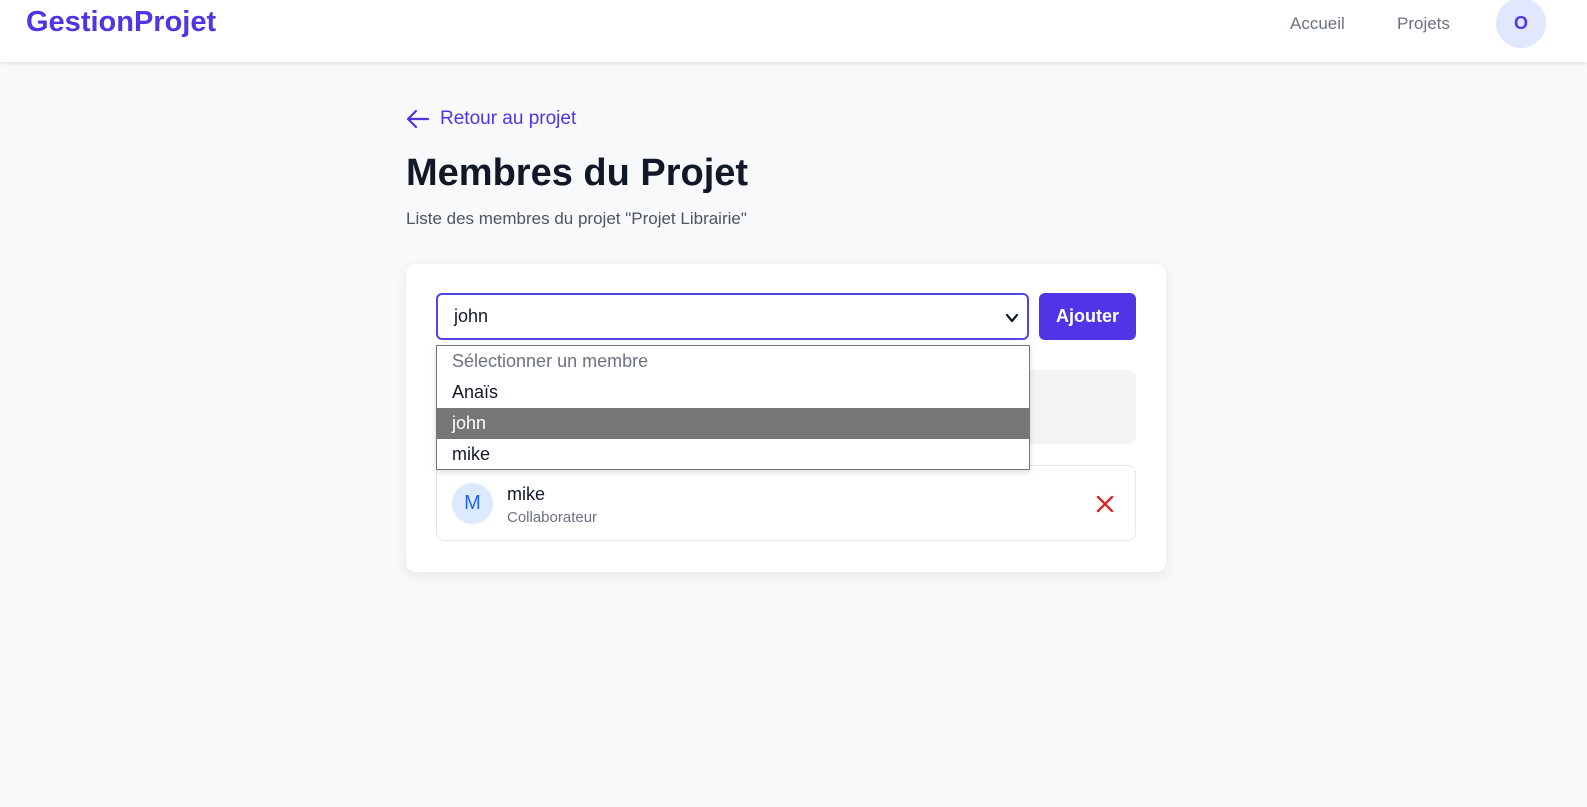 This screenshot has height=807, width=1587. I want to click on nav-link-projects: Projets, so click(1423, 24).